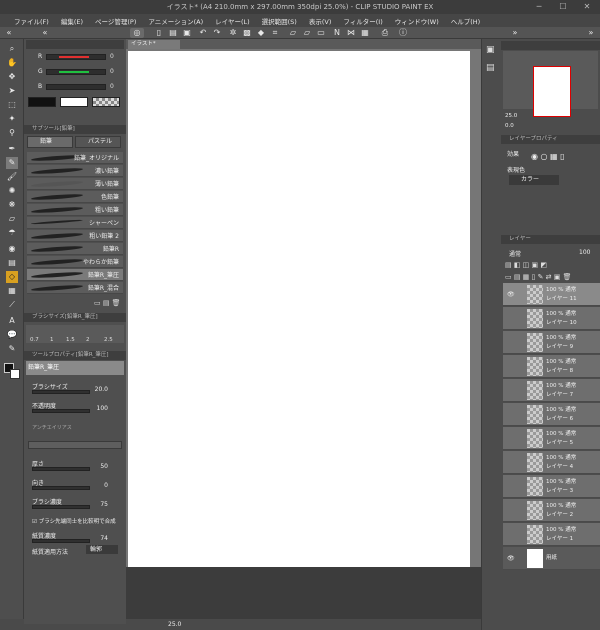 The image size is (600, 630). Describe the element at coordinates (115, 21) in the screenshot. I see `menu-page: ページ管理(P)` at that location.